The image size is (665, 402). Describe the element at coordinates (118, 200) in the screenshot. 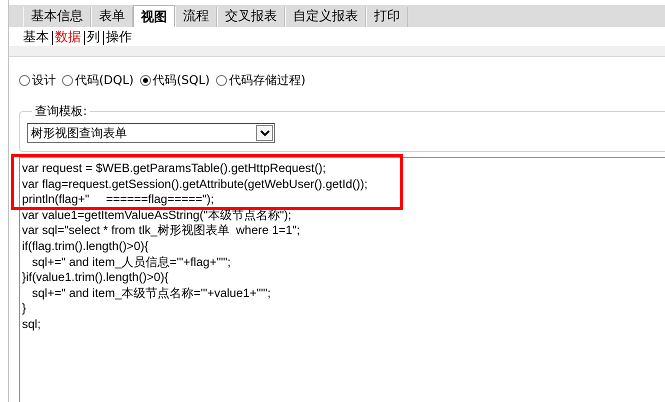

I see `code-line: println(flag+" ======flag=====");` at that location.